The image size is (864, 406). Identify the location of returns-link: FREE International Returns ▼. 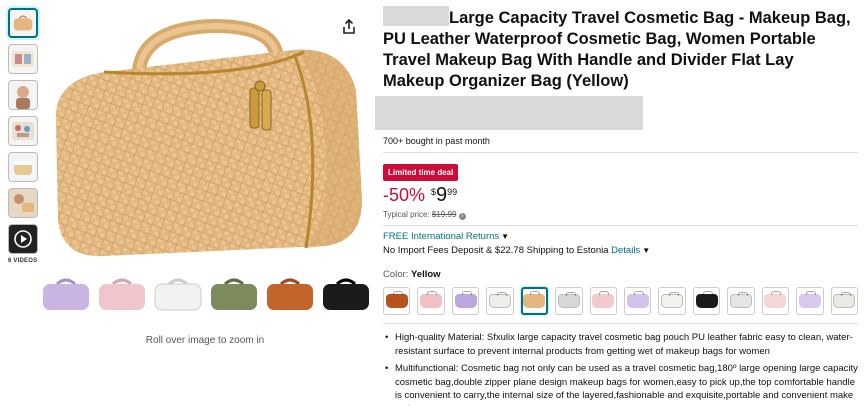
(620, 236).